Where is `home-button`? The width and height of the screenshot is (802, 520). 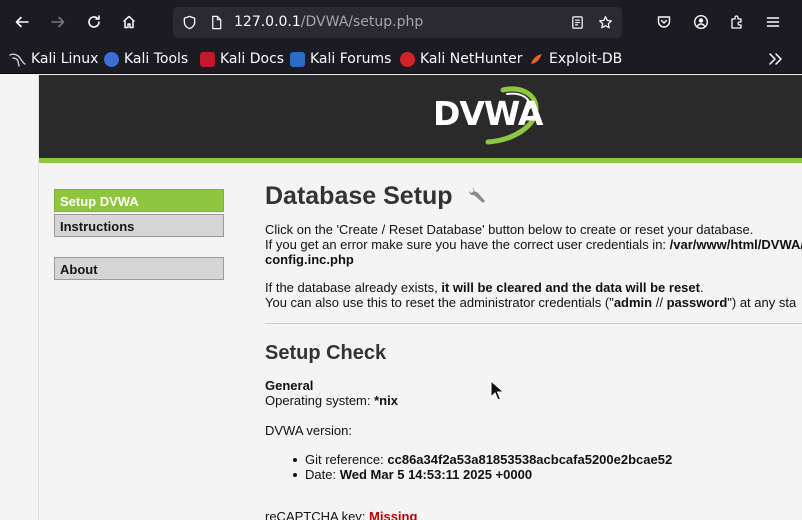
home-button is located at coordinates (129, 22).